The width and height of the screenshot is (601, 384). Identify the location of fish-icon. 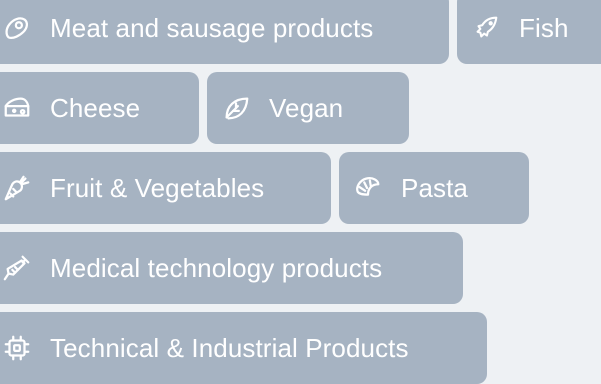
(486, 28).